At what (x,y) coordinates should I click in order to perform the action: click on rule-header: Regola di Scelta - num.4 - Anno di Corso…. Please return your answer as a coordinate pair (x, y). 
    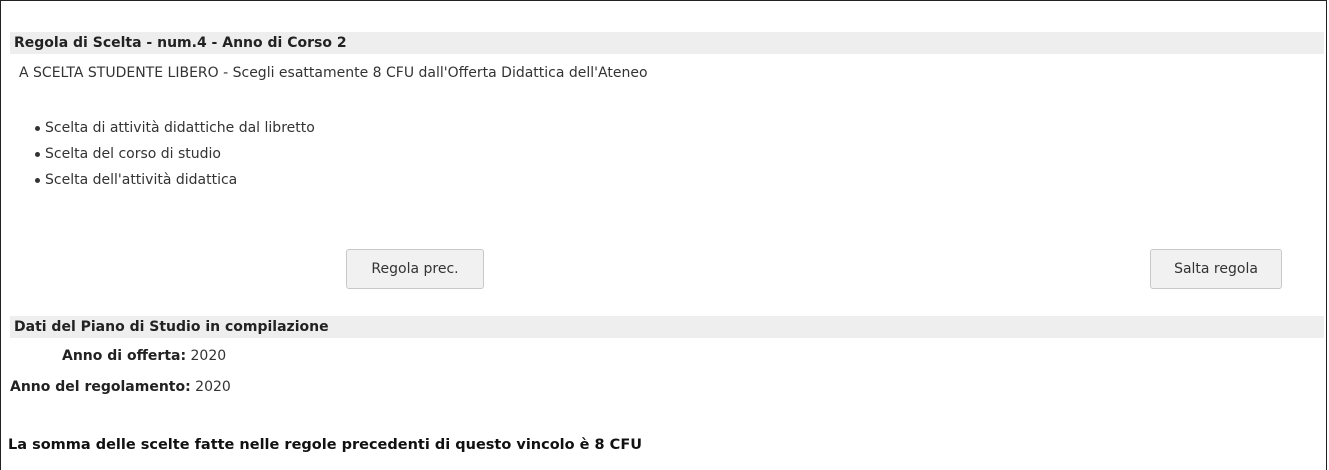
    Looking at the image, I should click on (667, 43).